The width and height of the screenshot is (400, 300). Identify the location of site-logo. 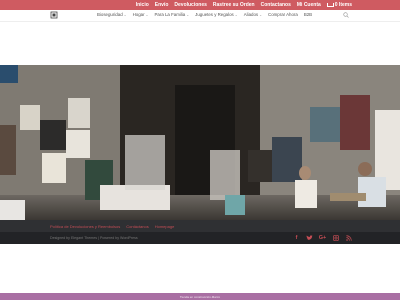
(54, 15).